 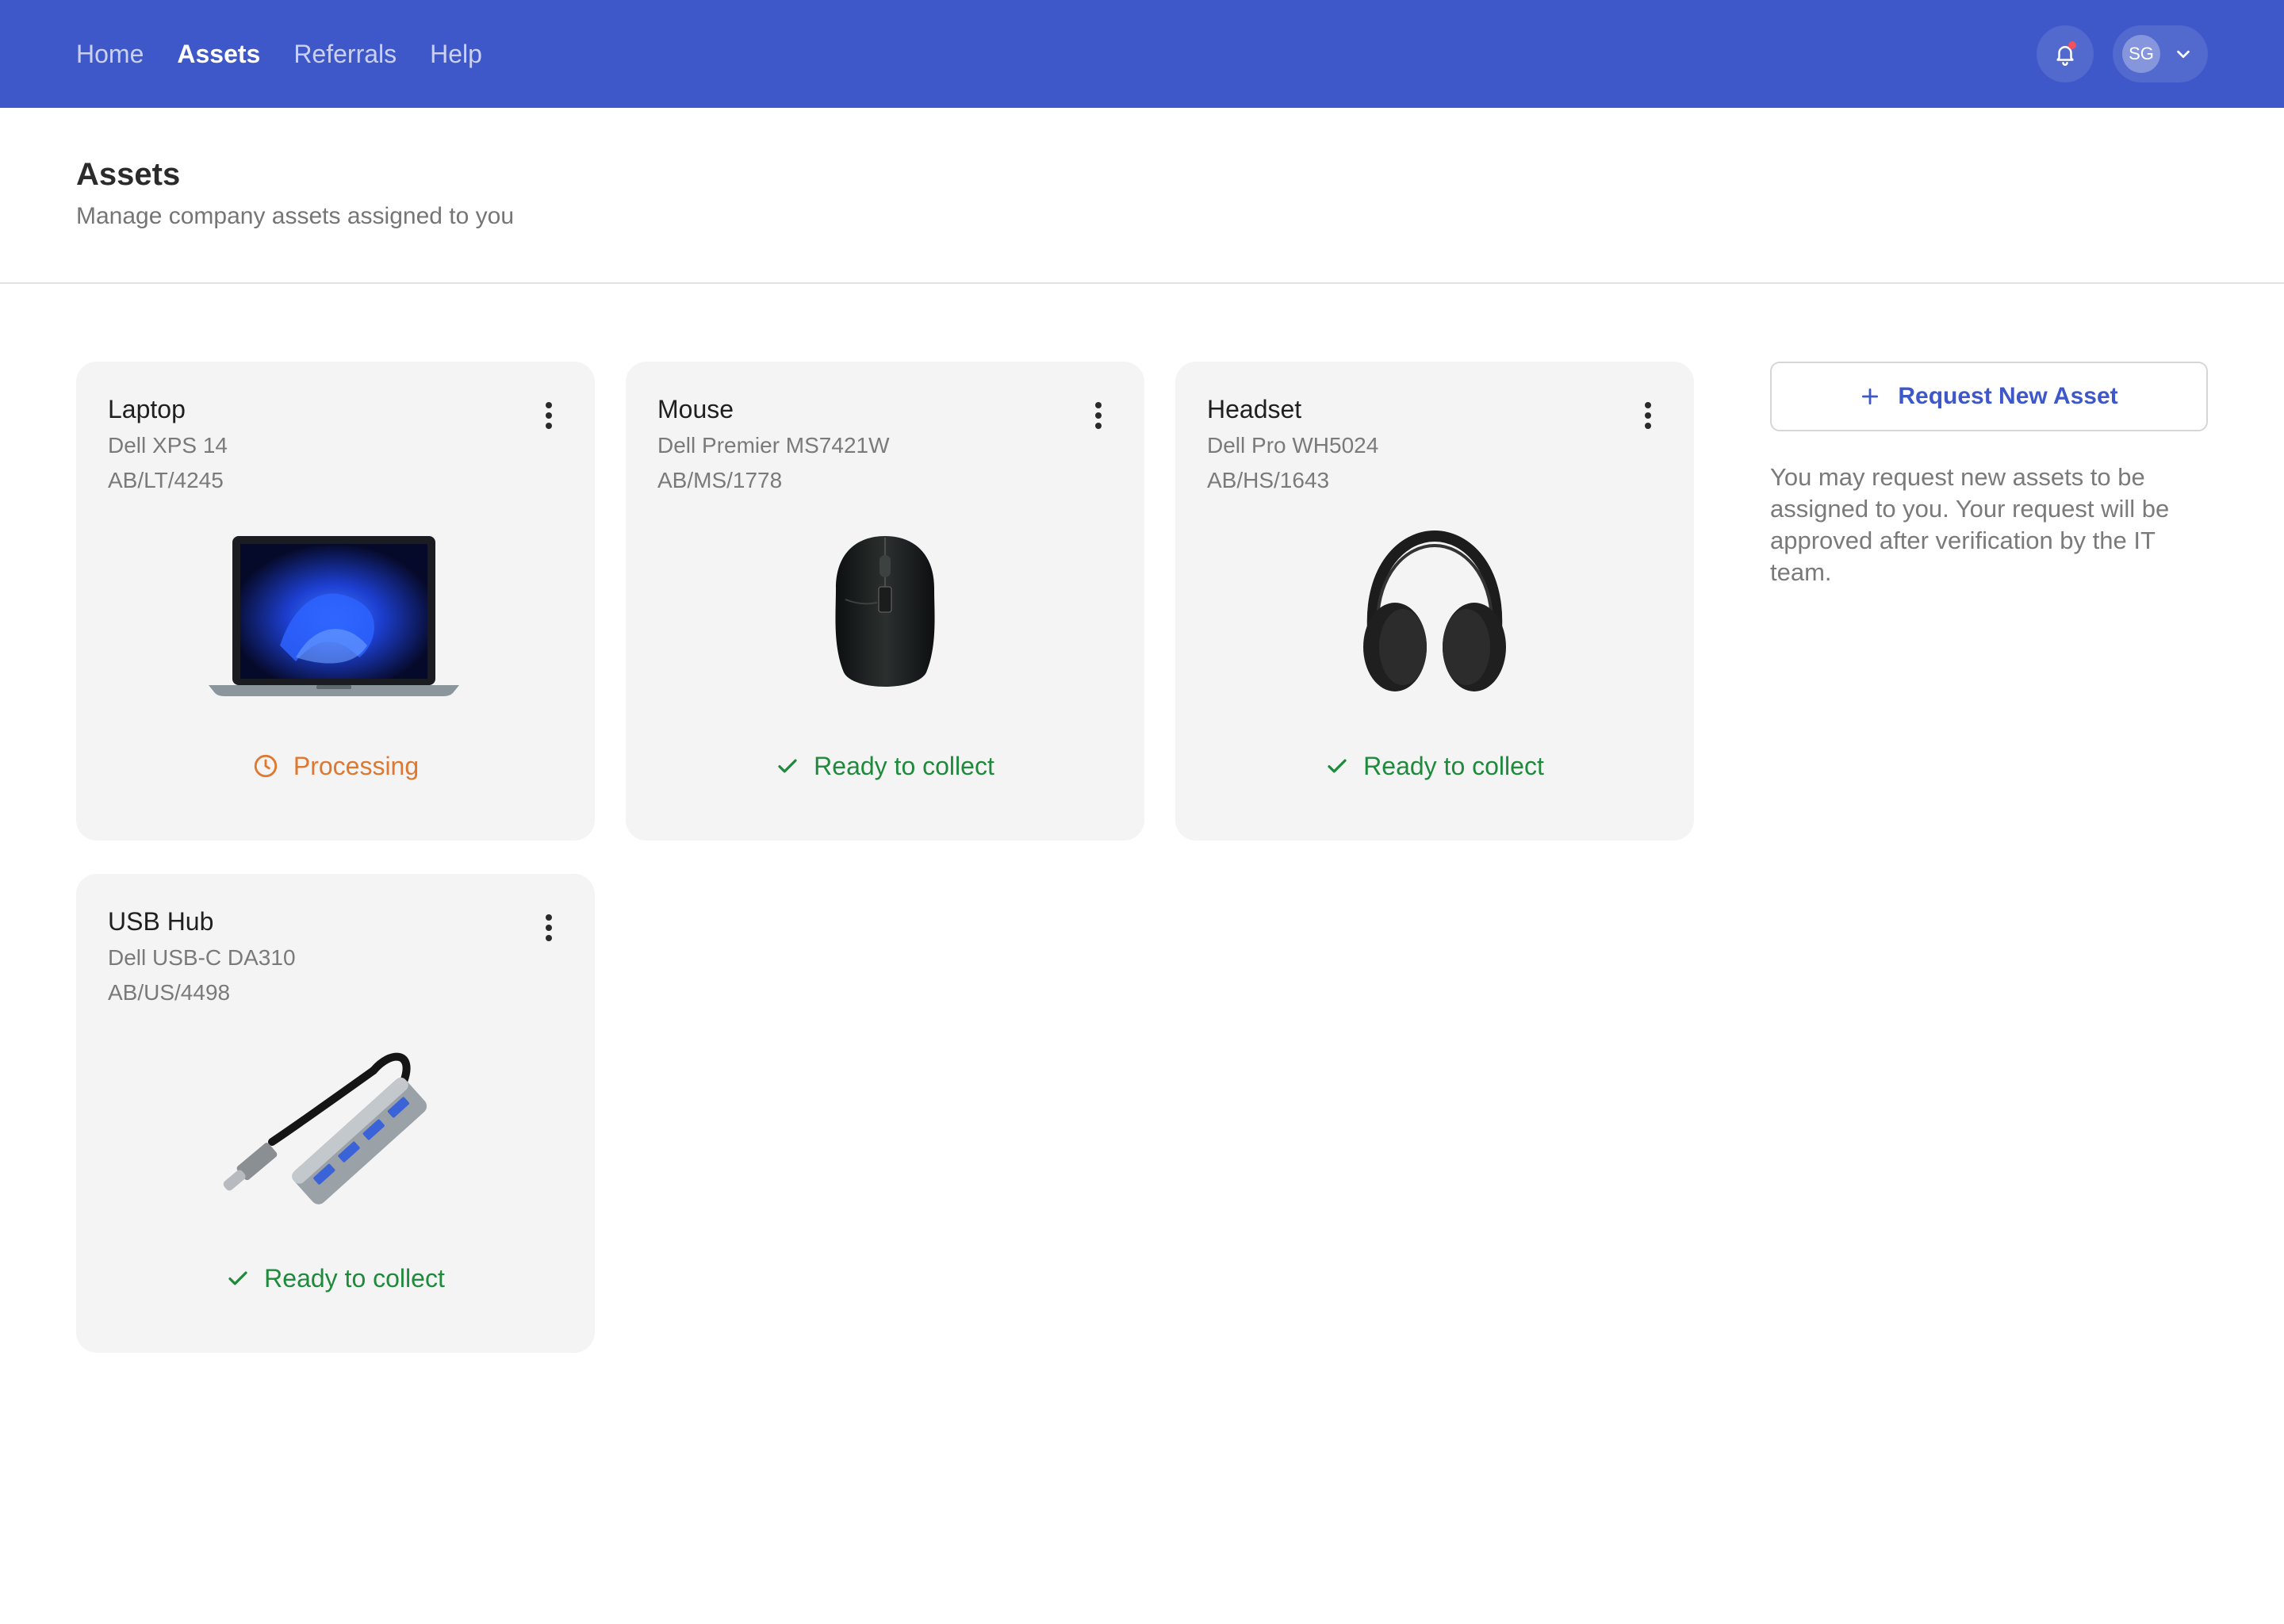 What do you see at coordinates (356, 765) in the screenshot?
I see `status-label: Processing` at bounding box center [356, 765].